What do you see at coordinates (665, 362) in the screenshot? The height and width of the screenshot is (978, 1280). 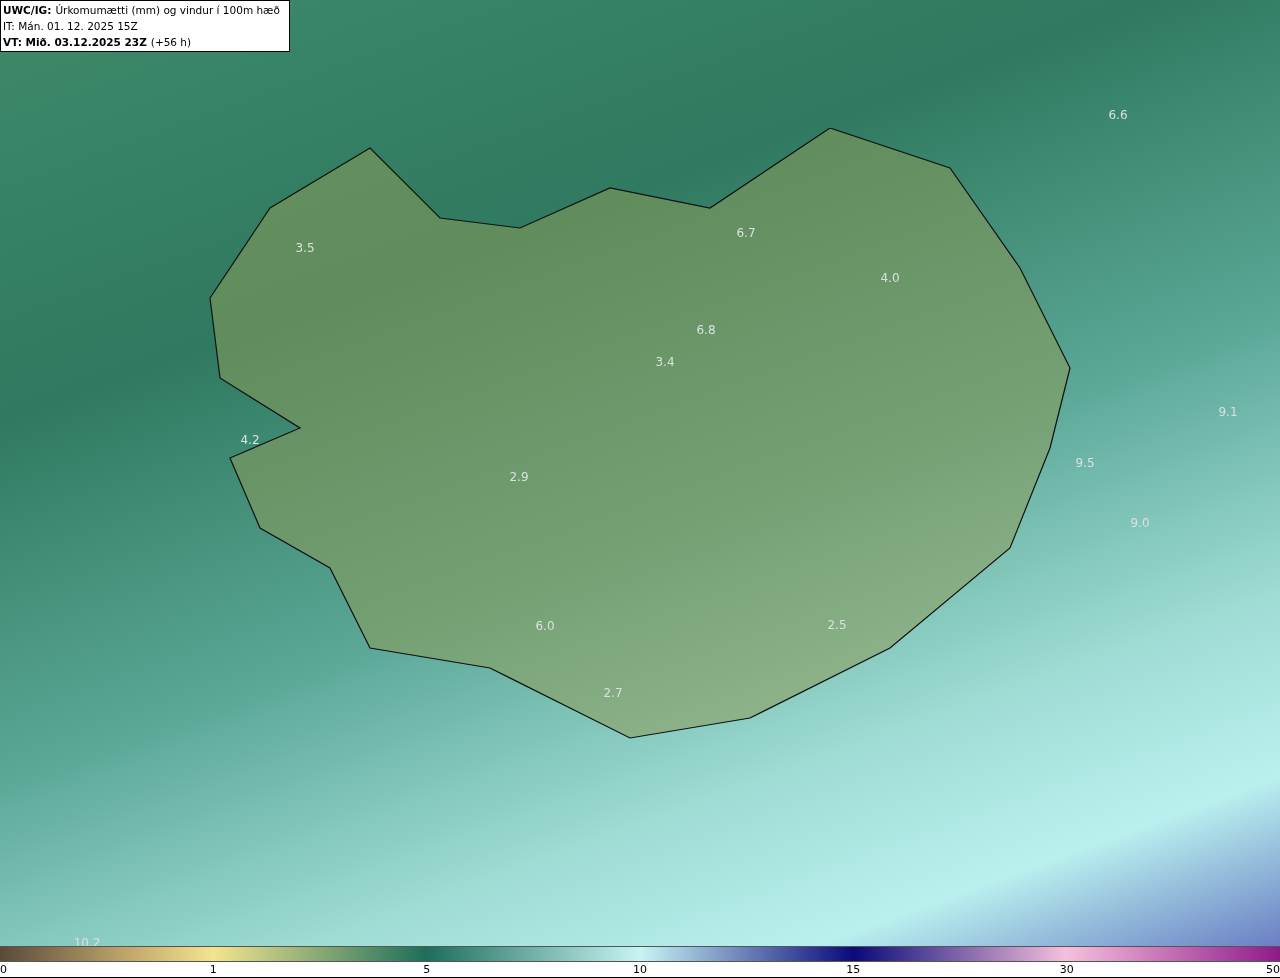 I see `map-value-label: 3.4` at bounding box center [665, 362].